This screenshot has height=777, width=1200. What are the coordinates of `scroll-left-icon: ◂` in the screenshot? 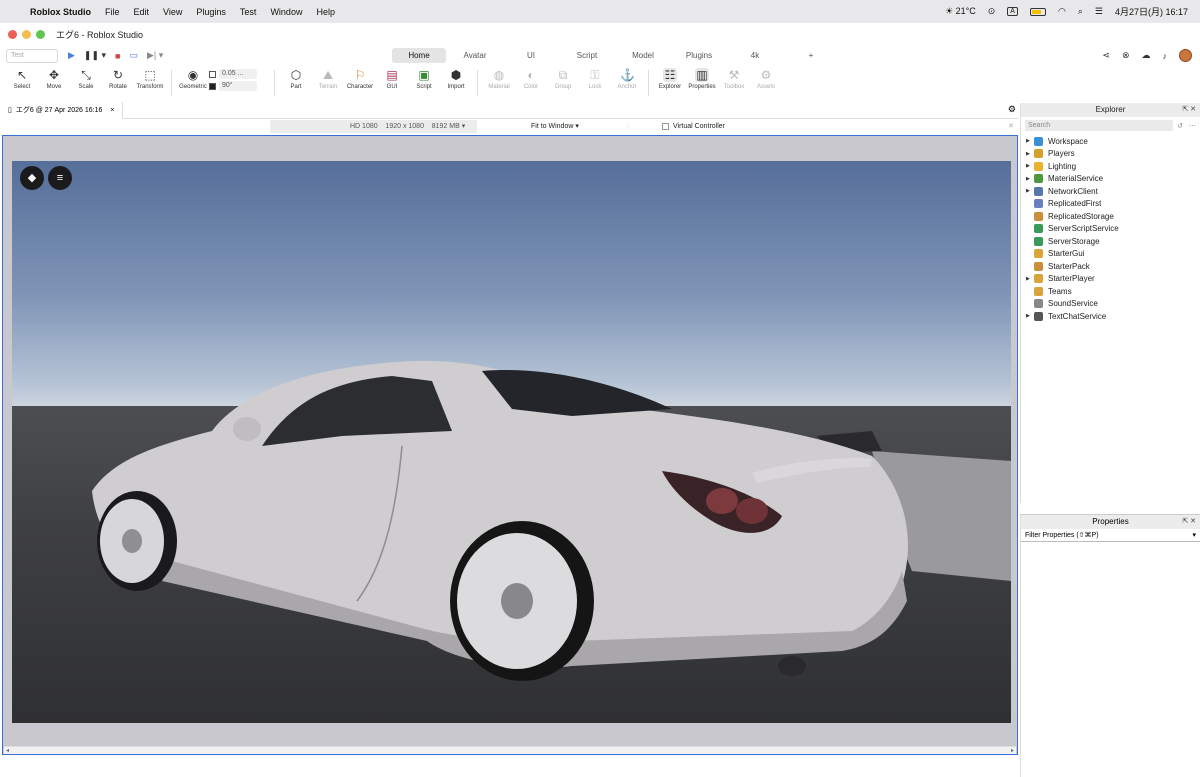 It's located at (7, 750).